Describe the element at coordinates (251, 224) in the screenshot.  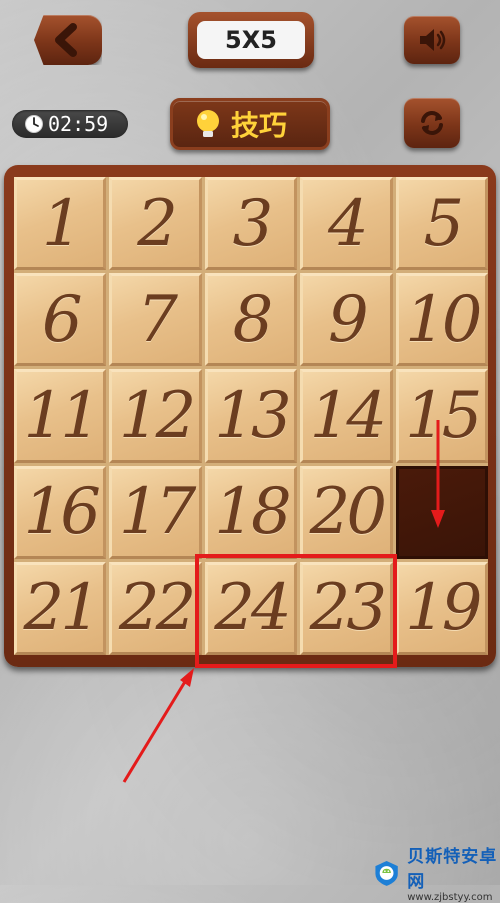
I see `tile: 3` at that location.